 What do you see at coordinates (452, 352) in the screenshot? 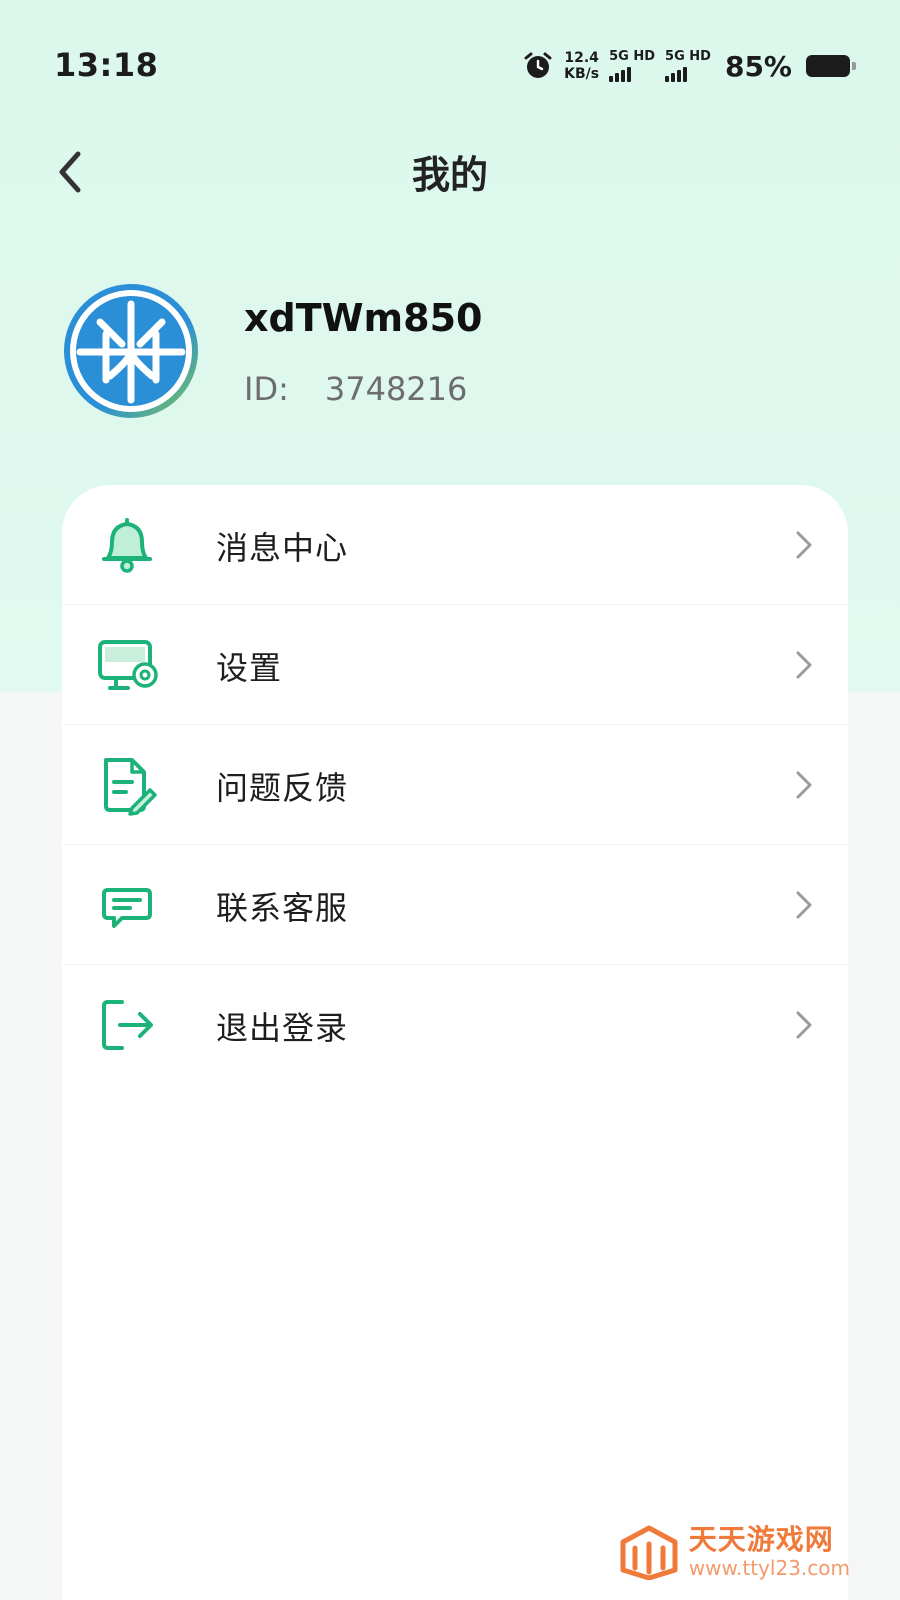
I see `profile-section: xdTWm850 ID: 3748216` at bounding box center [452, 352].